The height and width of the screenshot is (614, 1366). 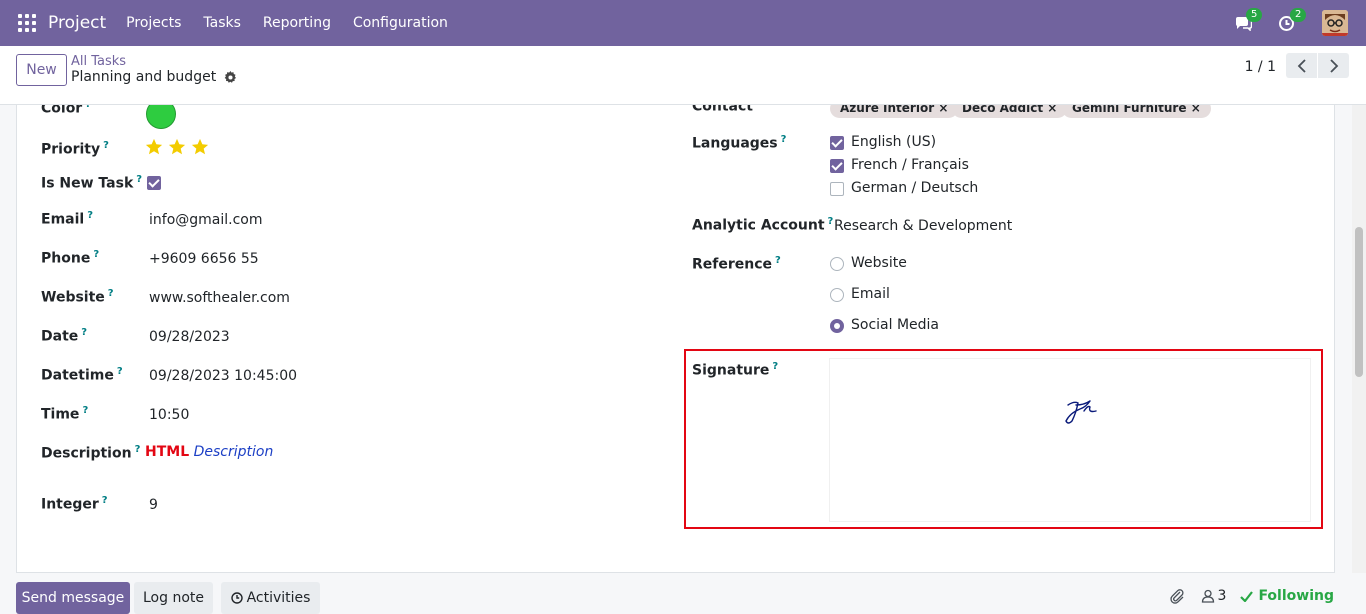 What do you see at coordinates (223, 376) in the screenshot?
I see `datetime-field: 09/28/2023 10:45:00` at bounding box center [223, 376].